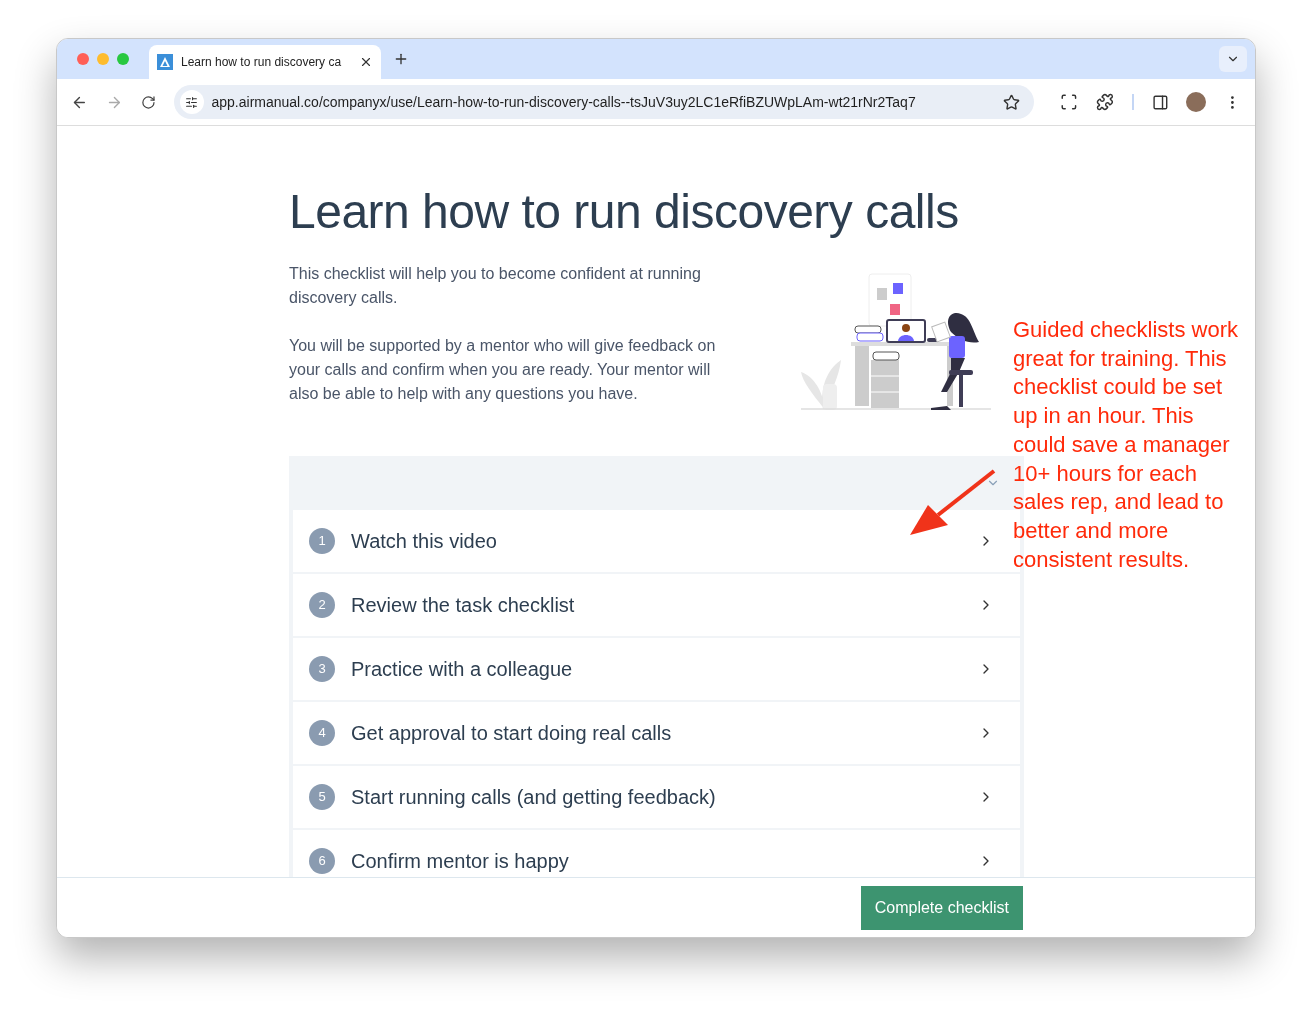  Describe the element at coordinates (656, 853) in the screenshot. I see `checklist-item: 6 Confirm mentor is happy` at that location.